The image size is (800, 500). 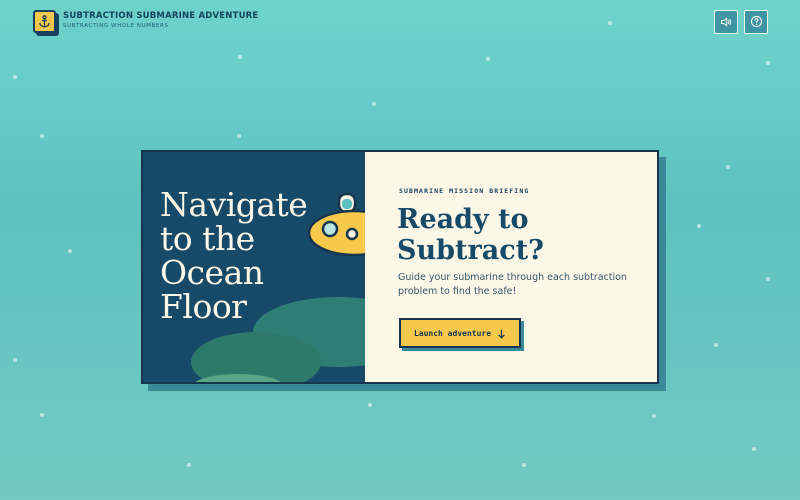 I want to click on volume-icon, so click(x=726, y=22).